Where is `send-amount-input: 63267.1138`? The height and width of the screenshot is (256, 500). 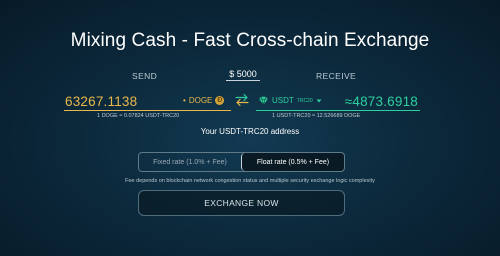 send-amount-input: 63267.1138 is located at coordinates (101, 101).